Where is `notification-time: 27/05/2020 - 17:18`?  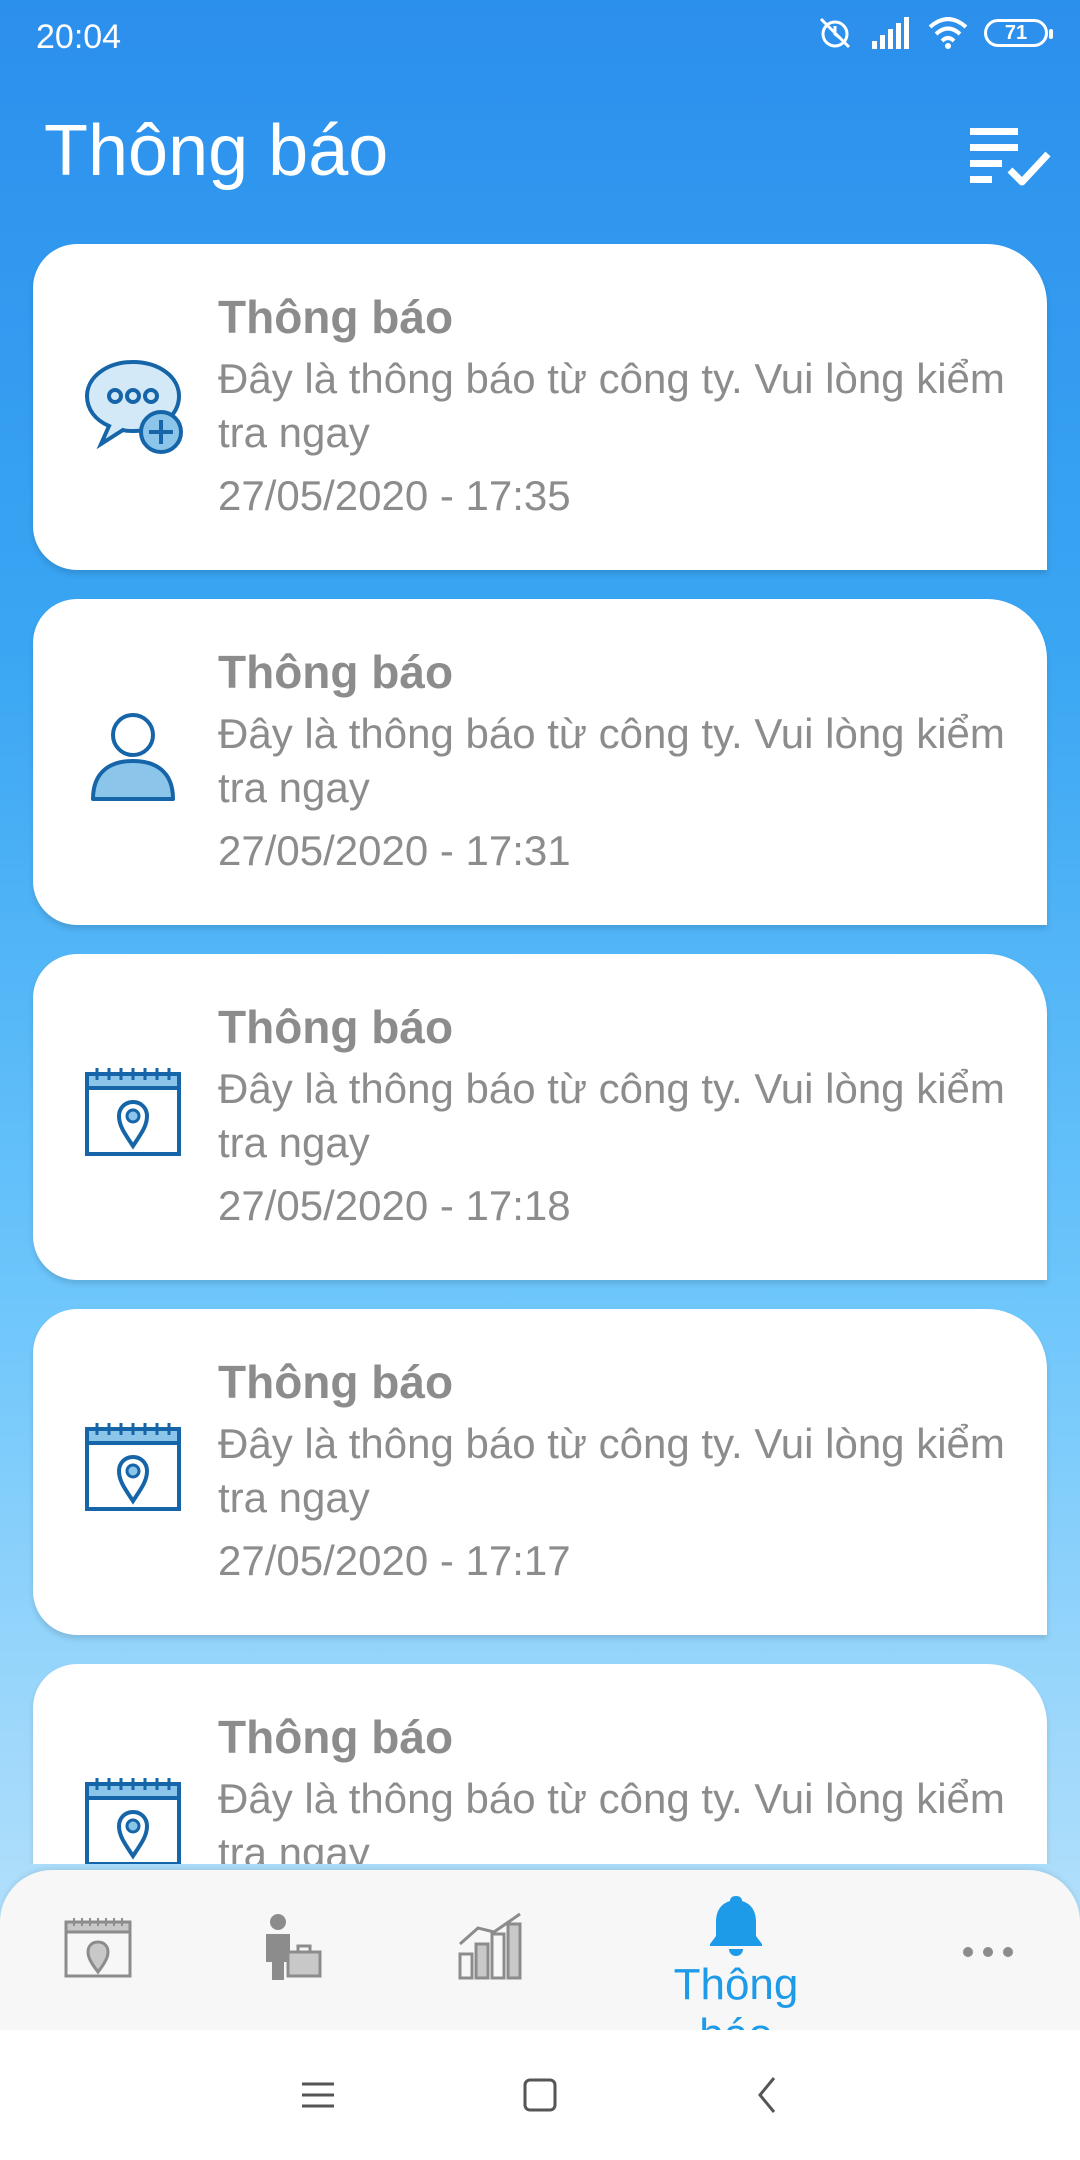 notification-time: 27/05/2020 - 17:18 is located at coordinates (394, 1205).